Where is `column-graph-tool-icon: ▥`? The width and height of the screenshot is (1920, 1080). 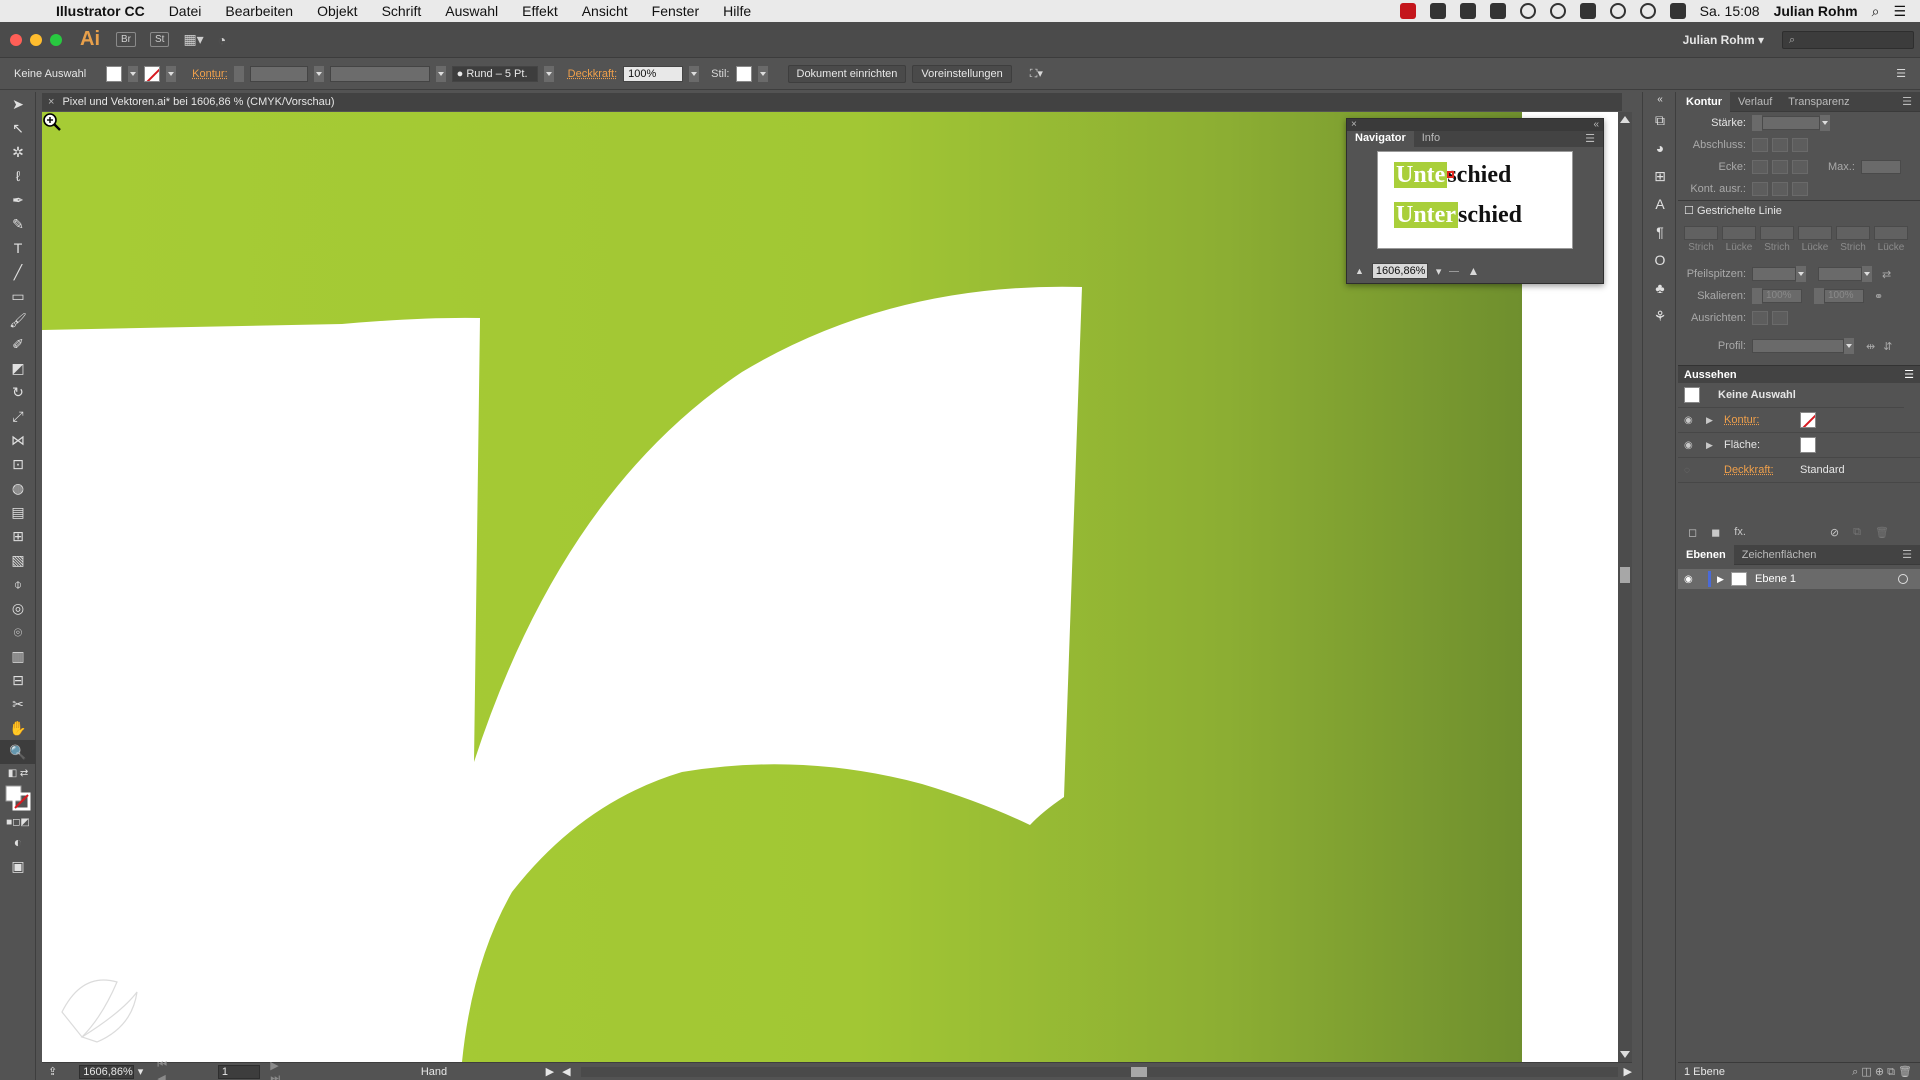
column-graph-tool-icon: ▥ is located at coordinates (18, 656).